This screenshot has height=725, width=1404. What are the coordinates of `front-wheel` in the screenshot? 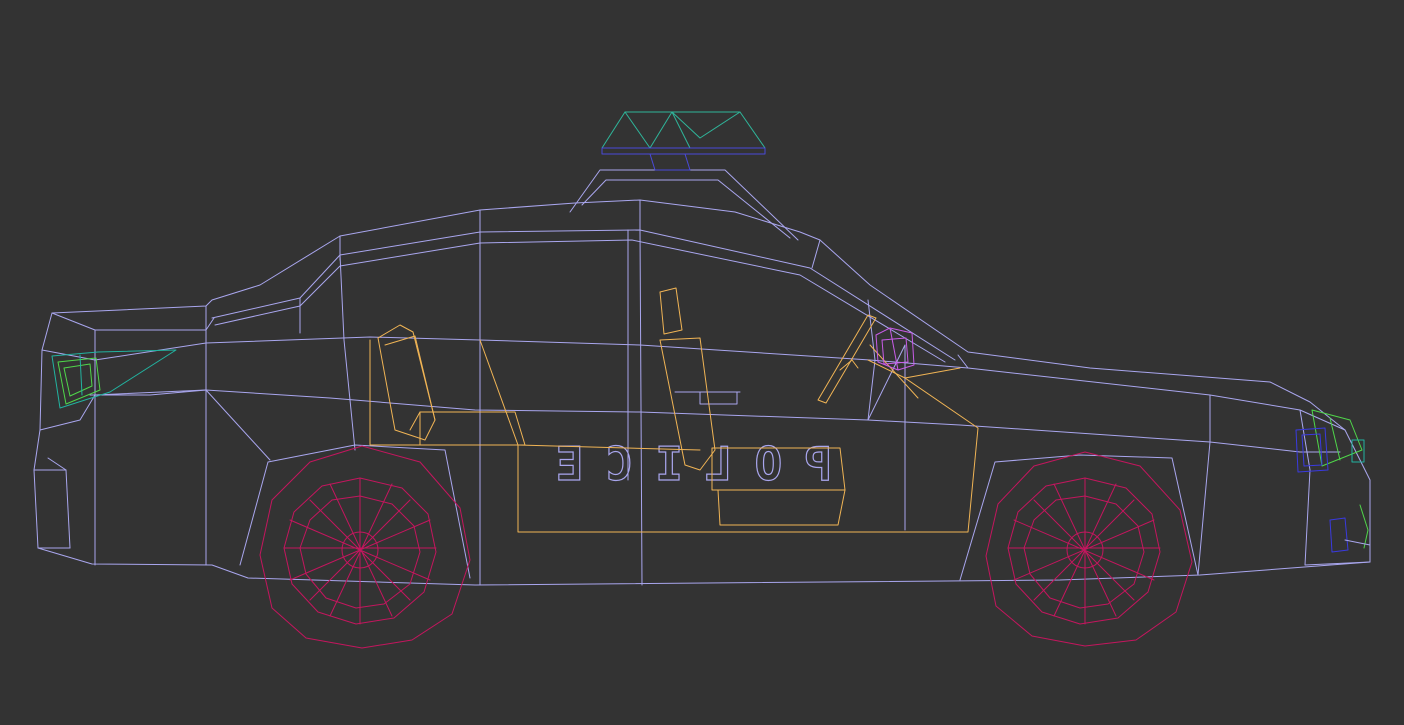 It's located at (1089, 549).